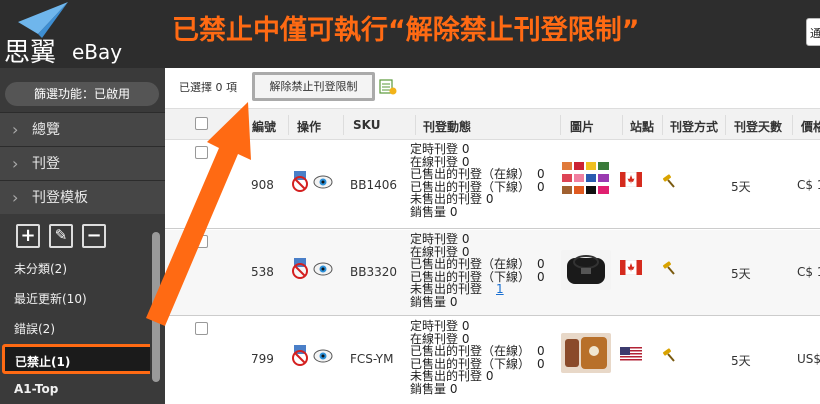 The width and height of the screenshot is (820, 404). I want to click on select-all-checkbox, so click(201, 123).